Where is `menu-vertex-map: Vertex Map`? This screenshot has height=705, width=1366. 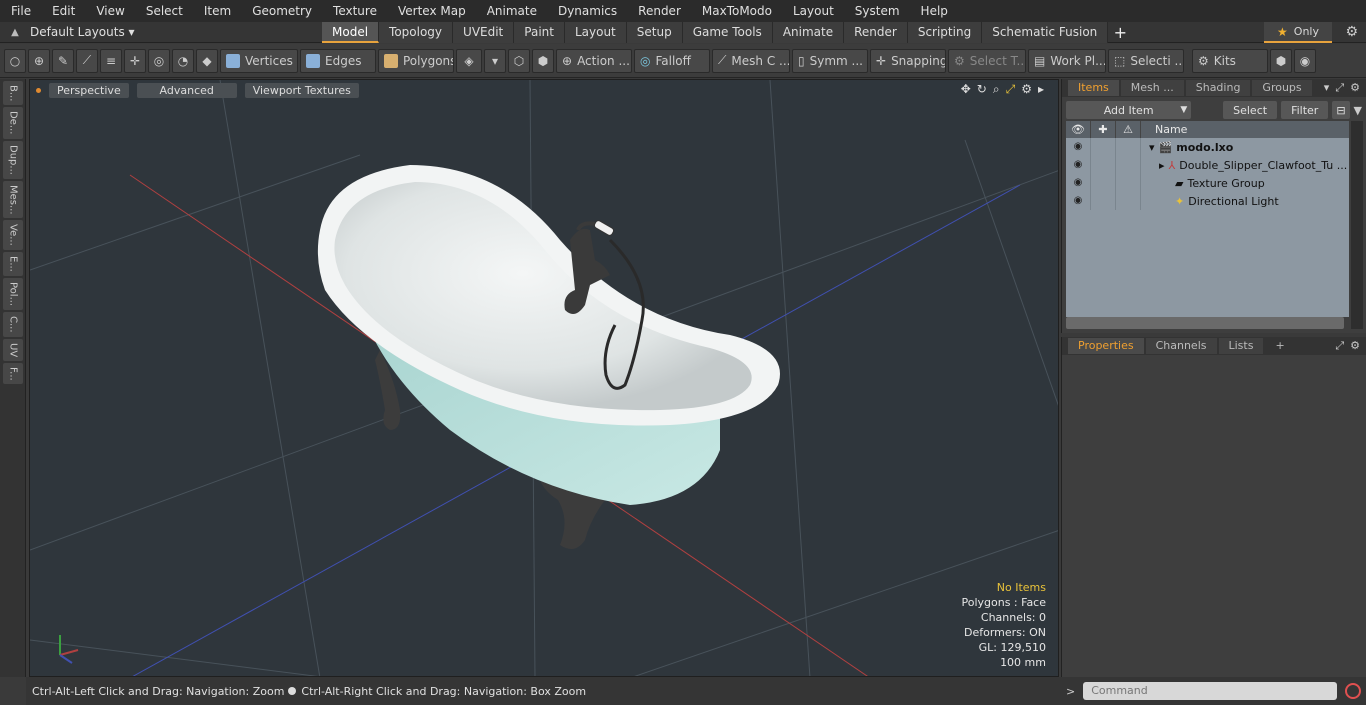
menu-vertex-map: Vertex Map is located at coordinates (431, 11).